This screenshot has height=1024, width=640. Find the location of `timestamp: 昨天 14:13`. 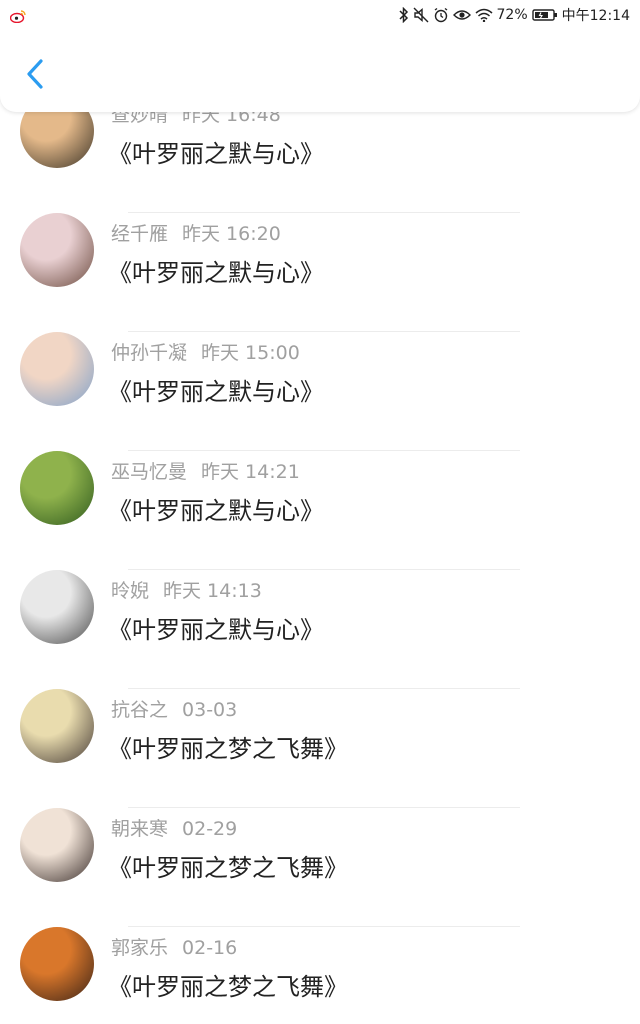

timestamp: 昨天 14:13 is located at coordinates (212, 591).